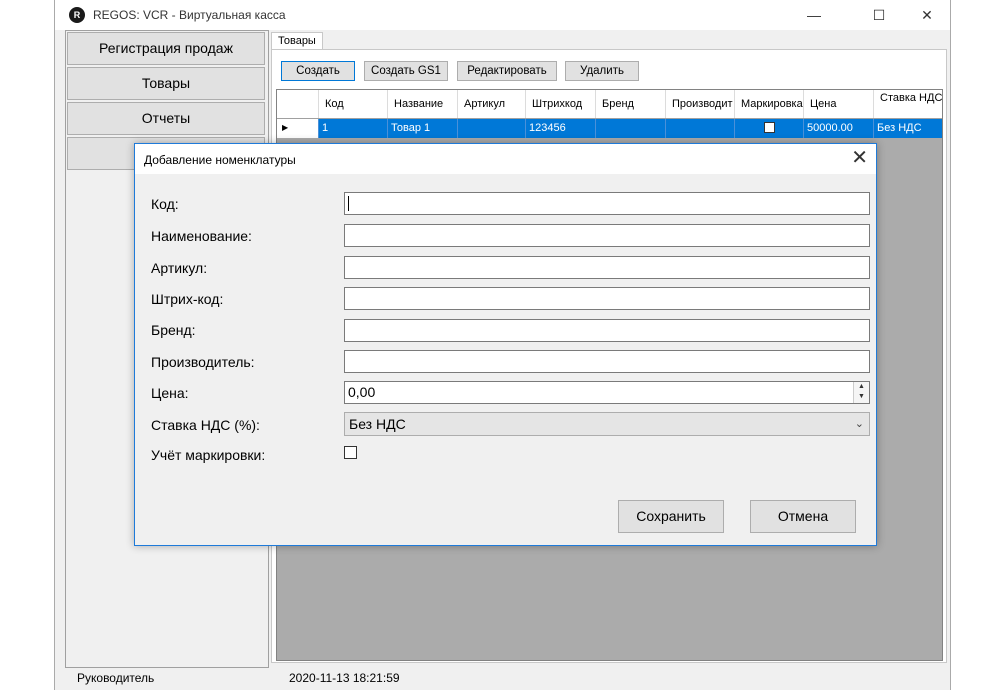 This screenshot has height=690, width=1000. I want to click on price-spin-buttons: ▲ ▼, so click(861, 392).